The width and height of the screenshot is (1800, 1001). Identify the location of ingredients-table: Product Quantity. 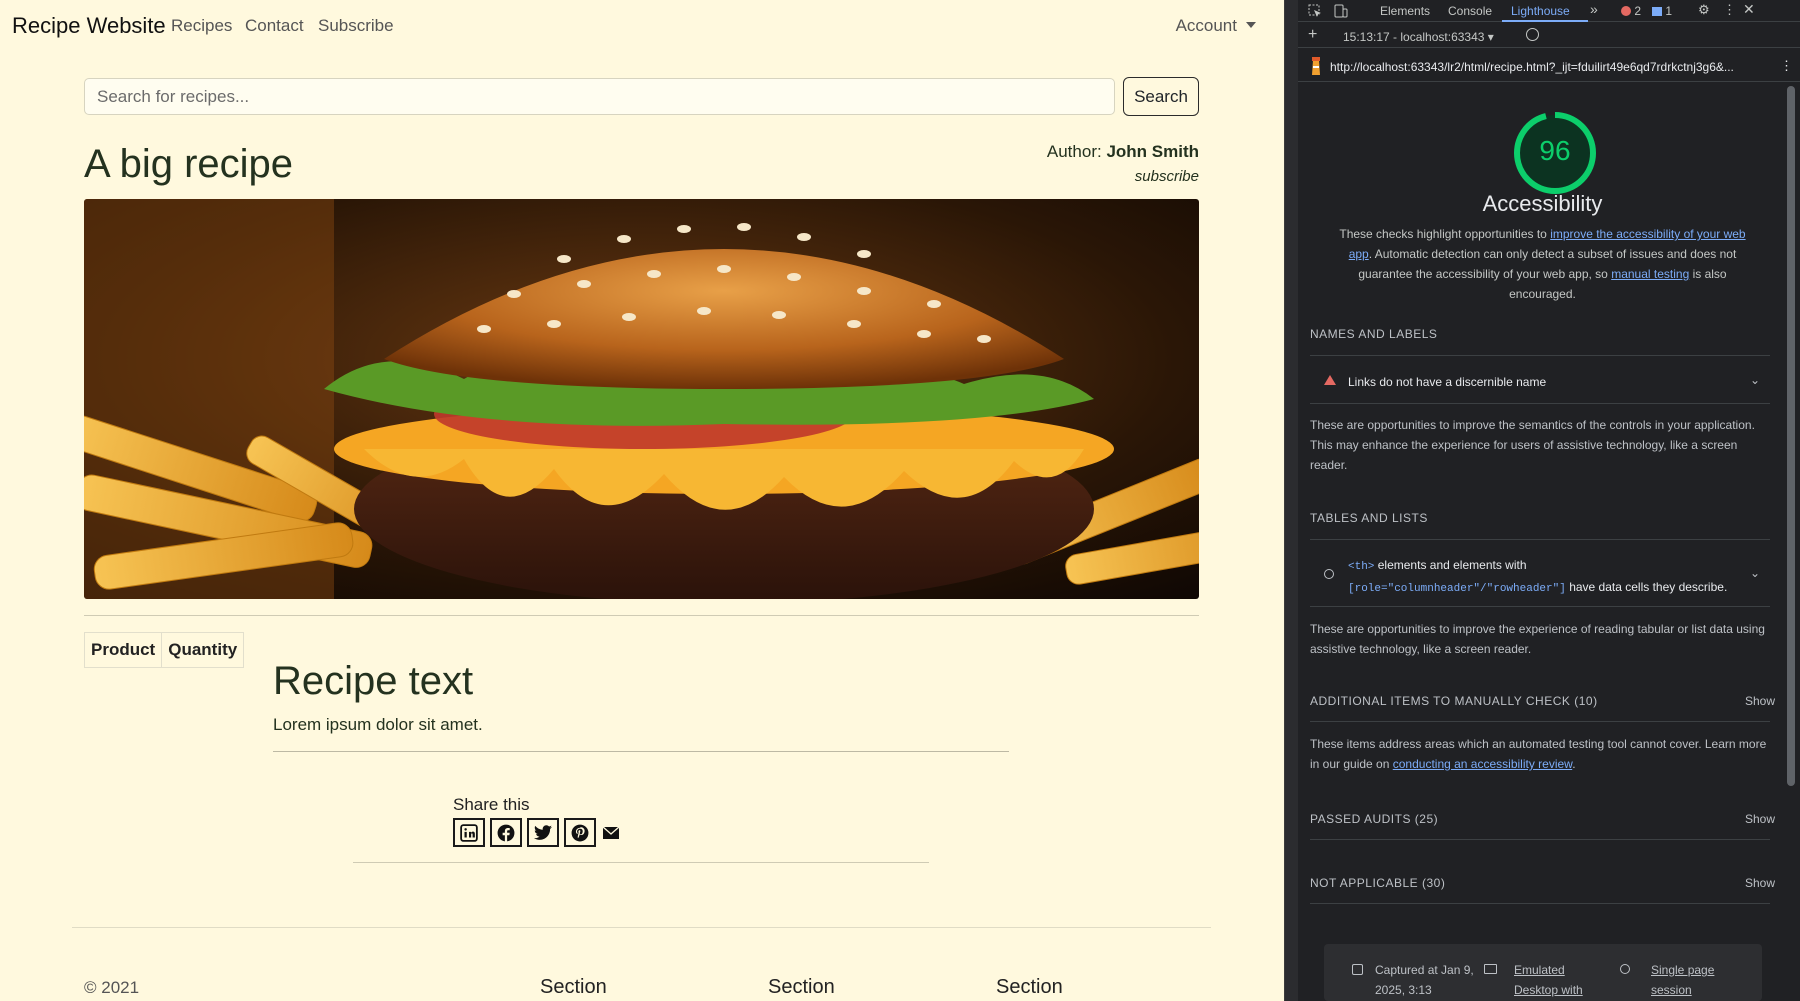
(164, 650).